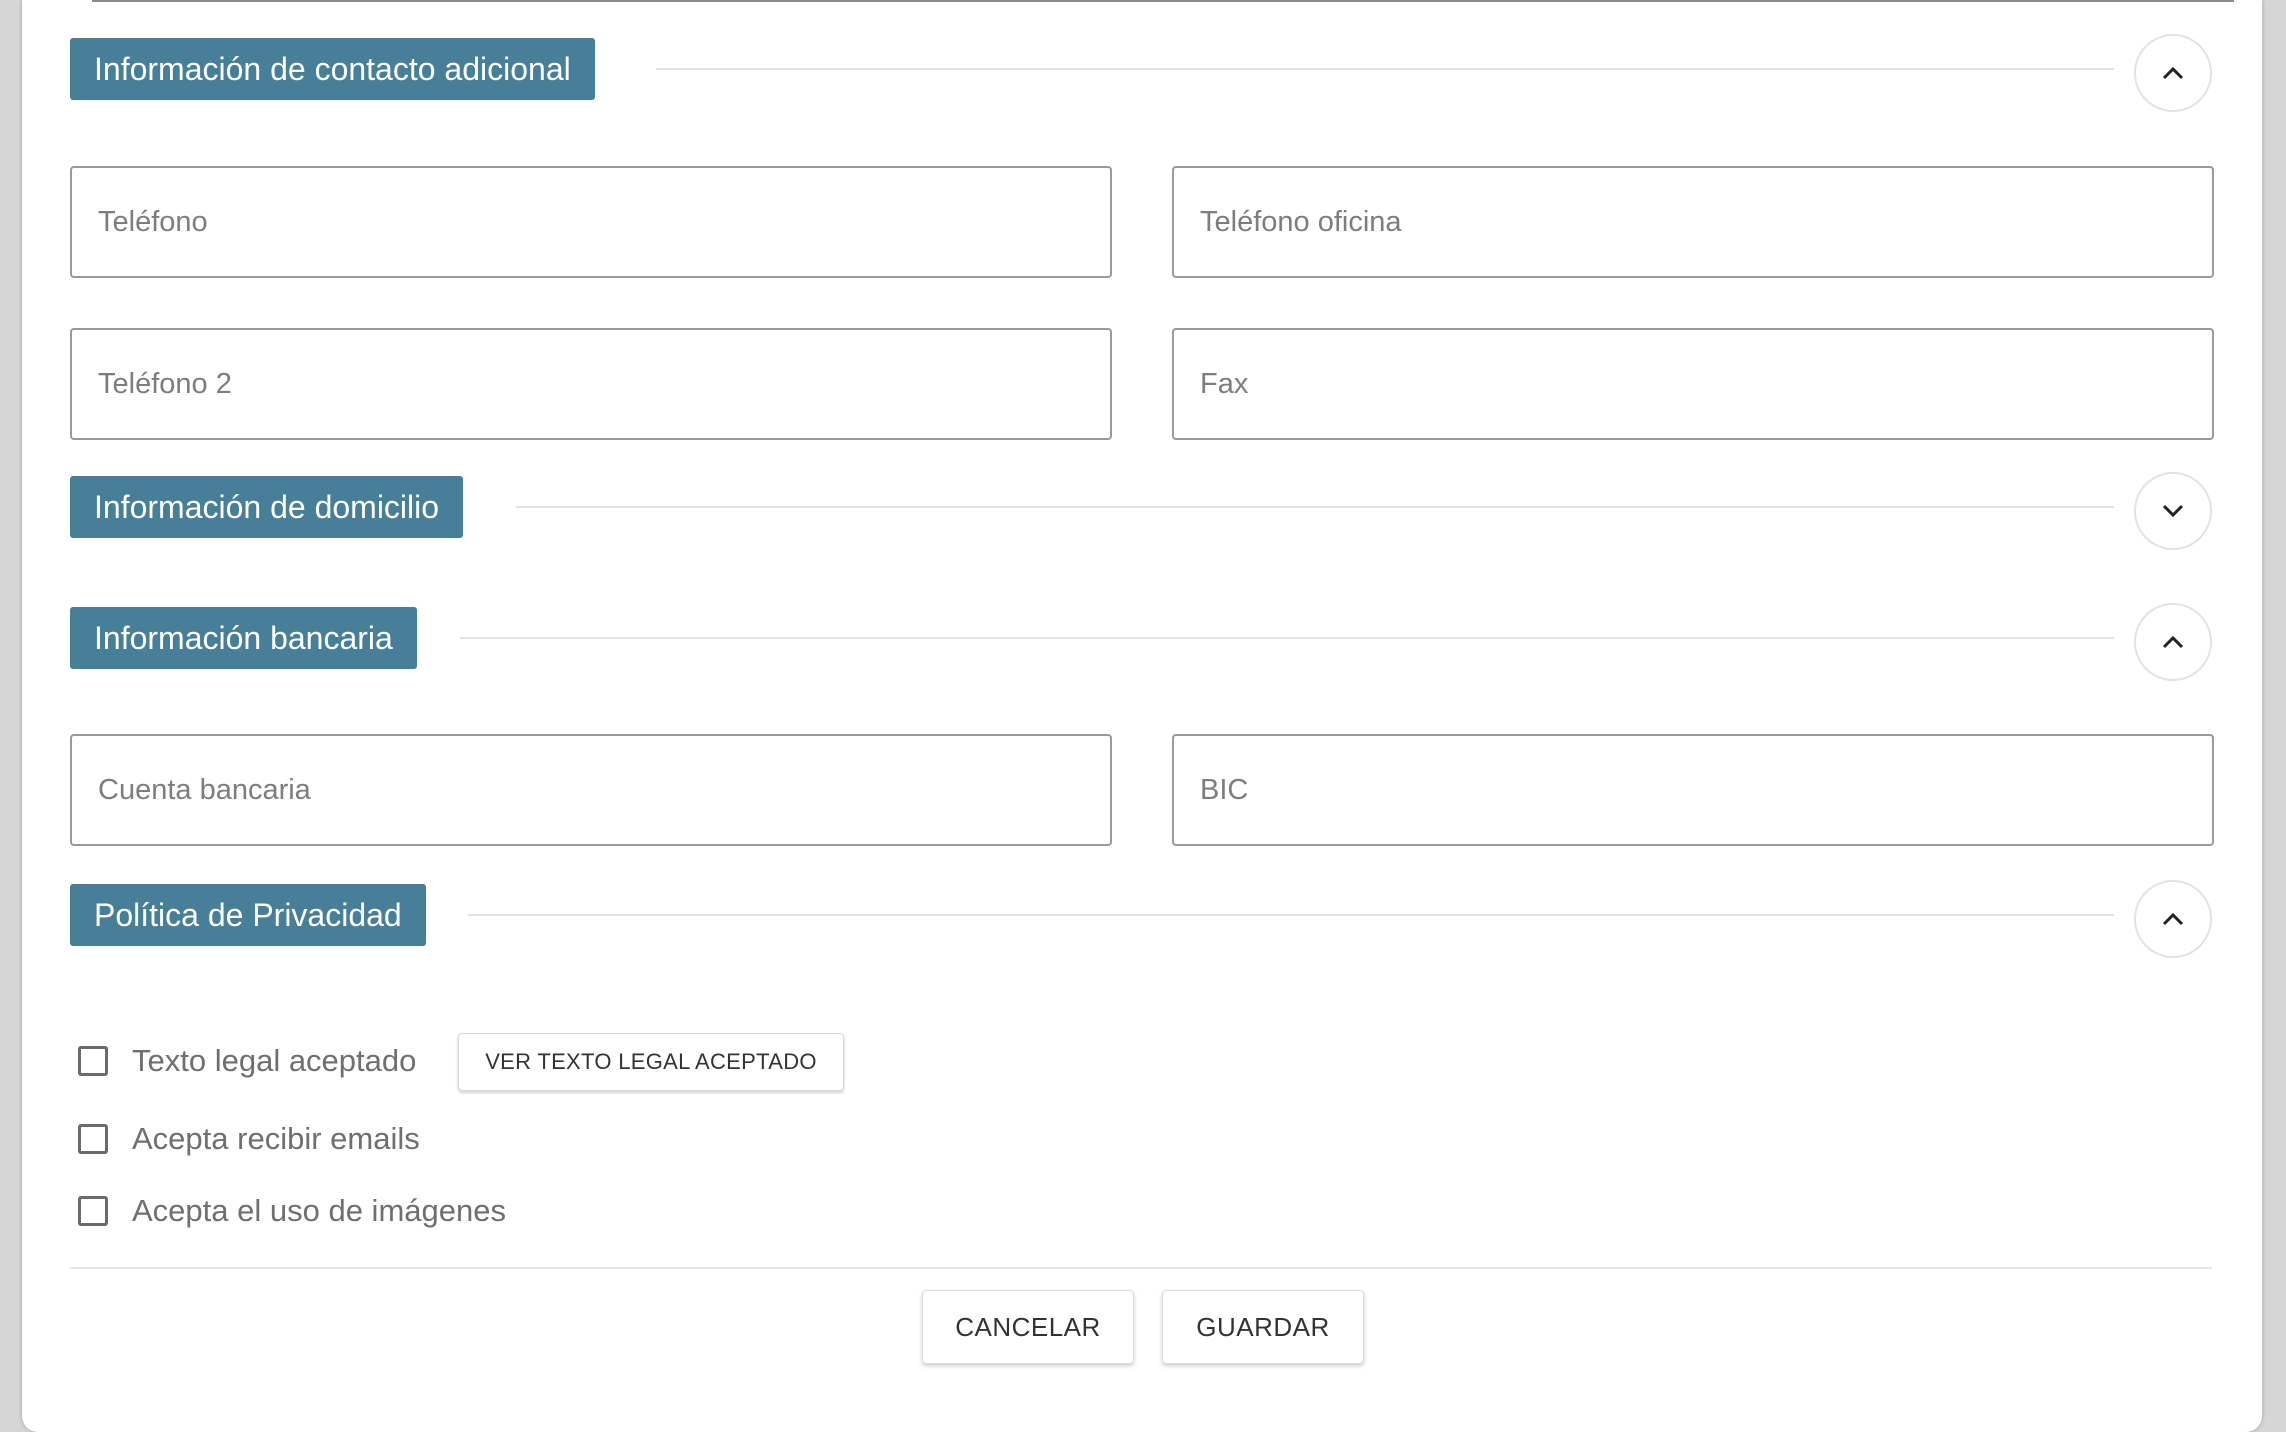 This screenshot has width=2286, height=1432. I want to click on telefono2-input, so click(591, 384).